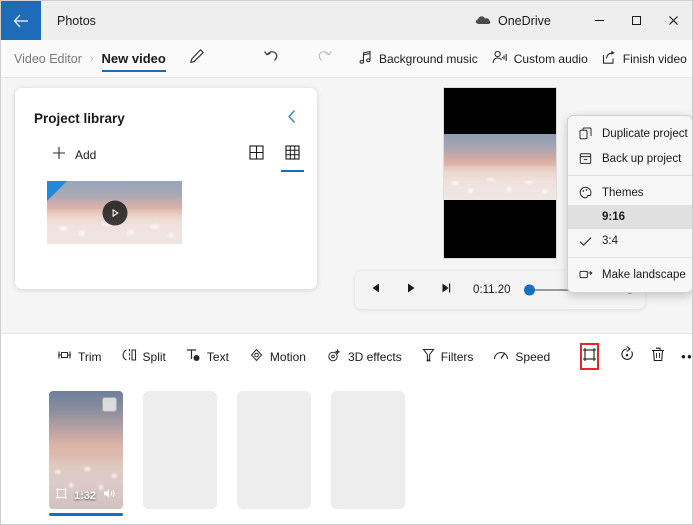 This screenshot has height=525, width=693. I want to click on onedrive-label: OneDrive, so click(524, 20).